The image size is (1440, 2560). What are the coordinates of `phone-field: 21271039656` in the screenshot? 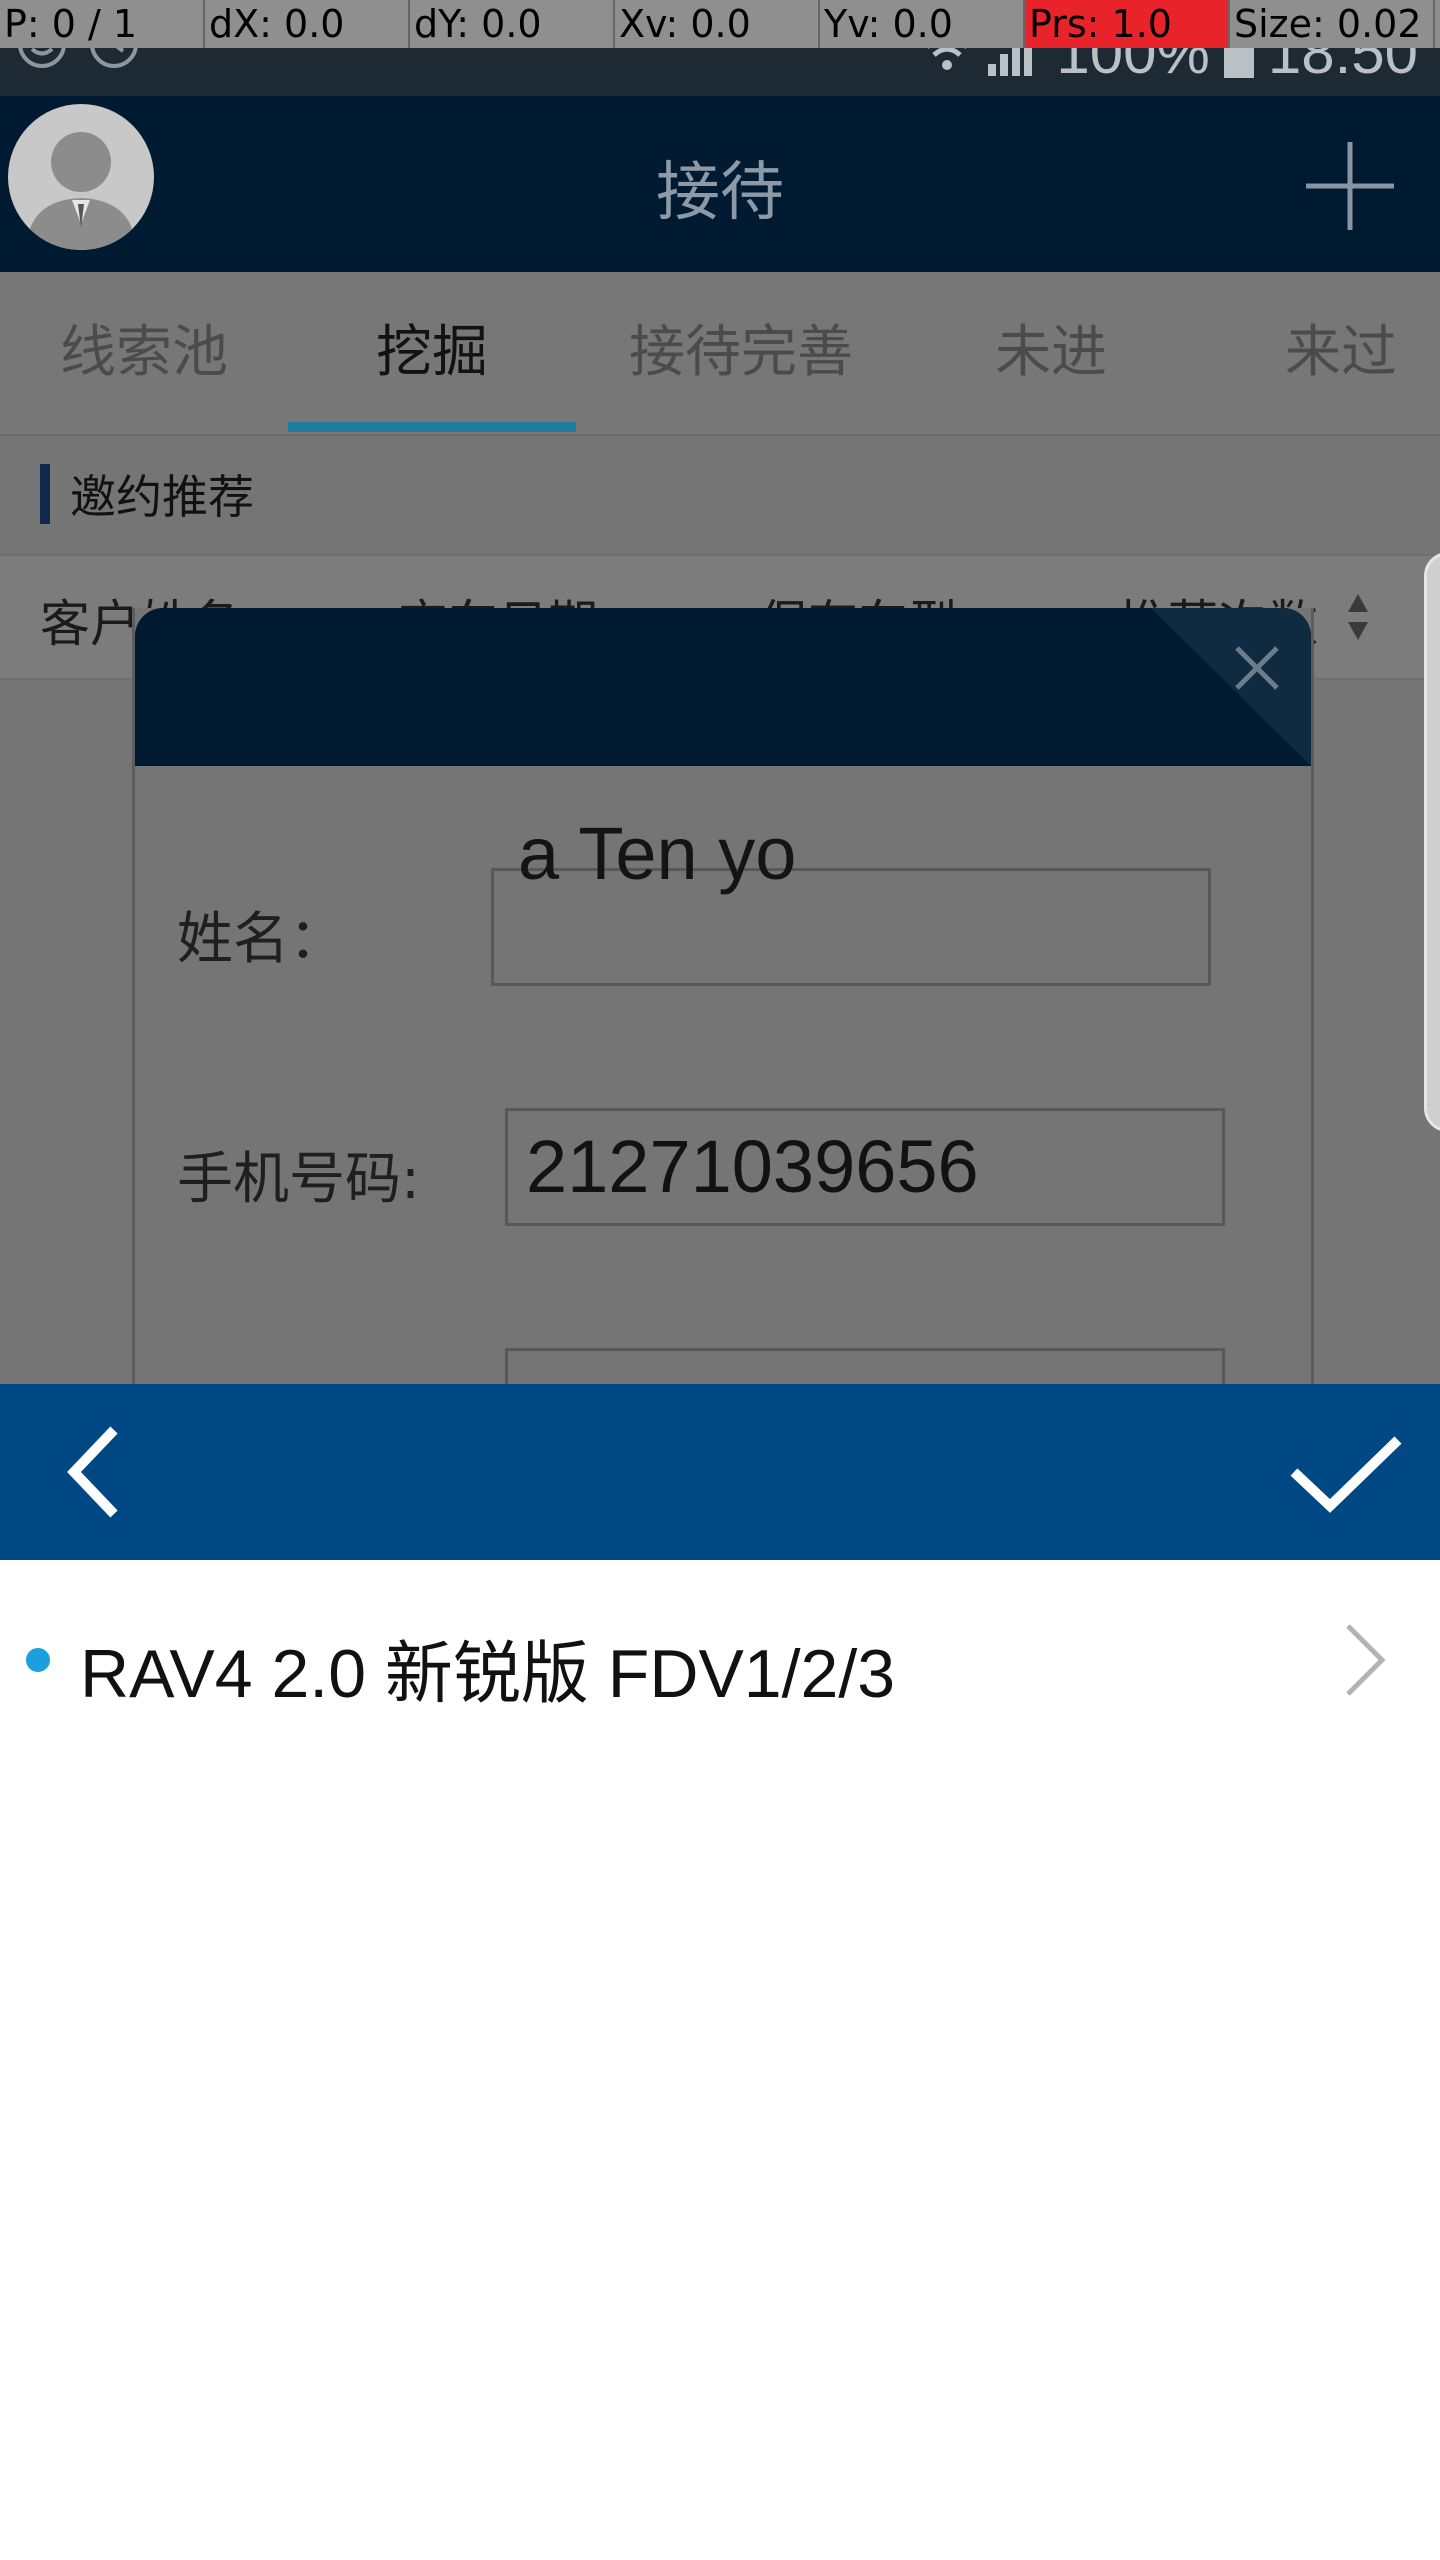 It's located at (865, 1167).